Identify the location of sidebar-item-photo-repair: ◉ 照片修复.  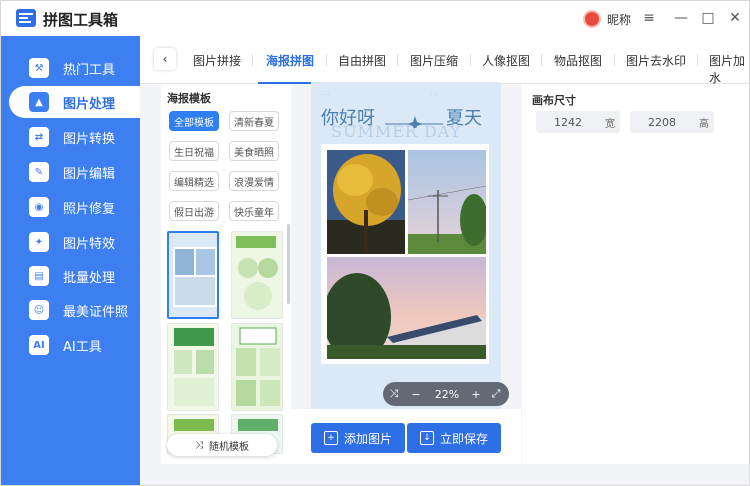
(74, 207).